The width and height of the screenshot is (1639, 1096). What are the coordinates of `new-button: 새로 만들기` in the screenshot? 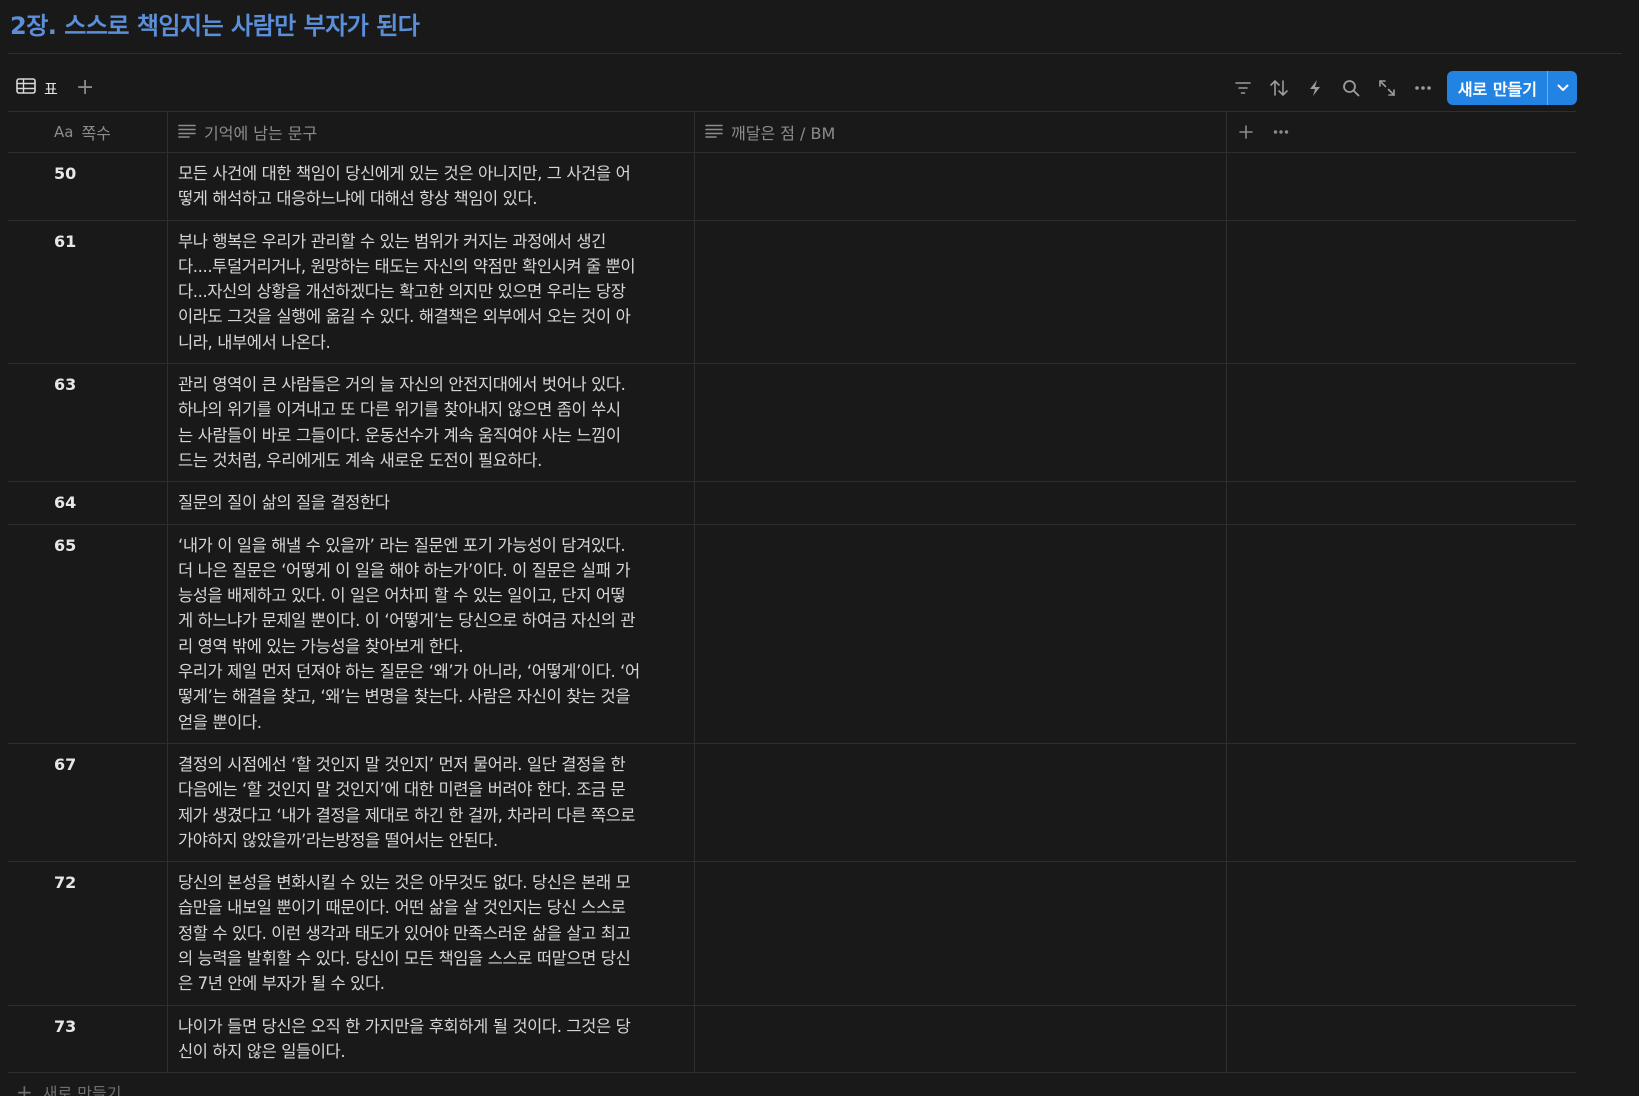 It's located at (1511, 88).